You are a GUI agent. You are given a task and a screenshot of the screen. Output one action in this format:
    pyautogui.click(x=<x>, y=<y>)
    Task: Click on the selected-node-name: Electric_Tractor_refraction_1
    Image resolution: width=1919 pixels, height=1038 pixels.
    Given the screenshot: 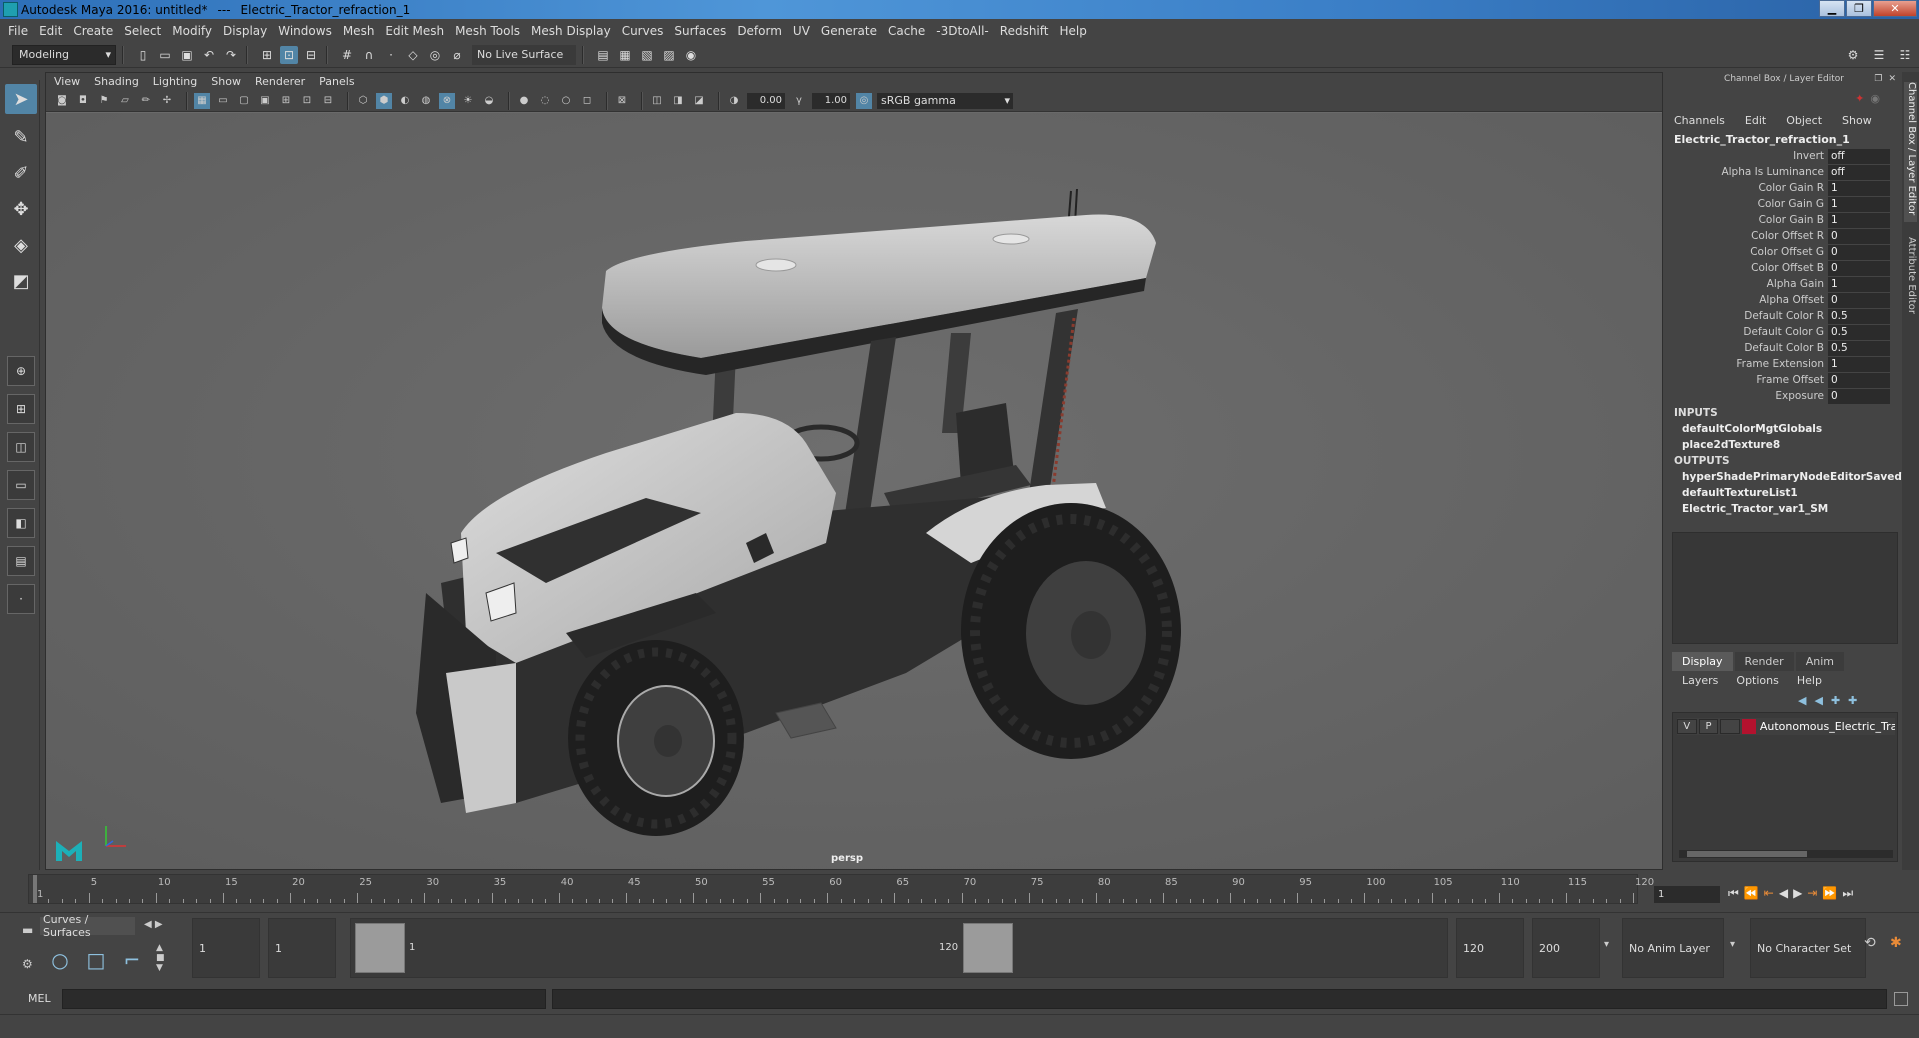 What is the action you would take?
    pyautogui.click(x=1762, y=139)
    